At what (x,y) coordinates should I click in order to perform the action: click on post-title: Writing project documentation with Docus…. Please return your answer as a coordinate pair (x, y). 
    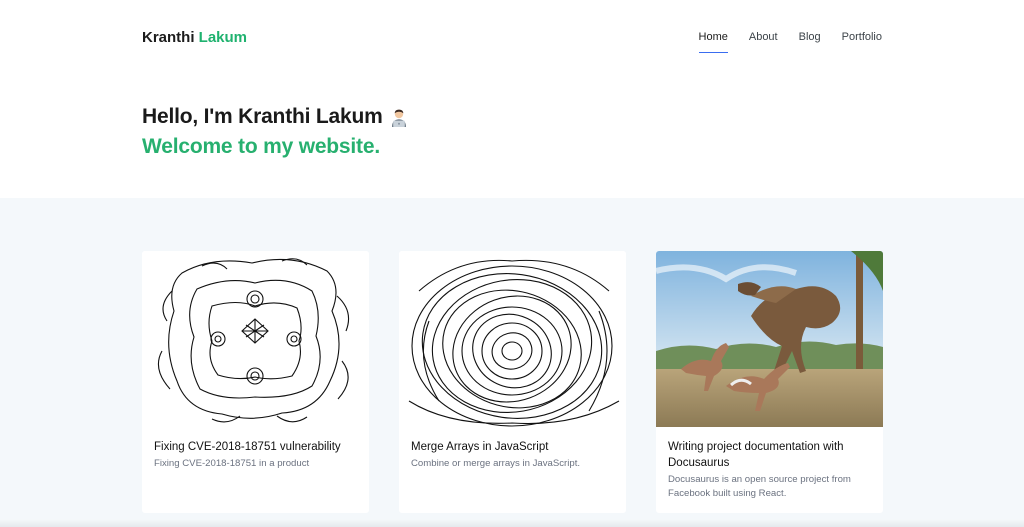
    Looking at the image, I should click on (769, 455).